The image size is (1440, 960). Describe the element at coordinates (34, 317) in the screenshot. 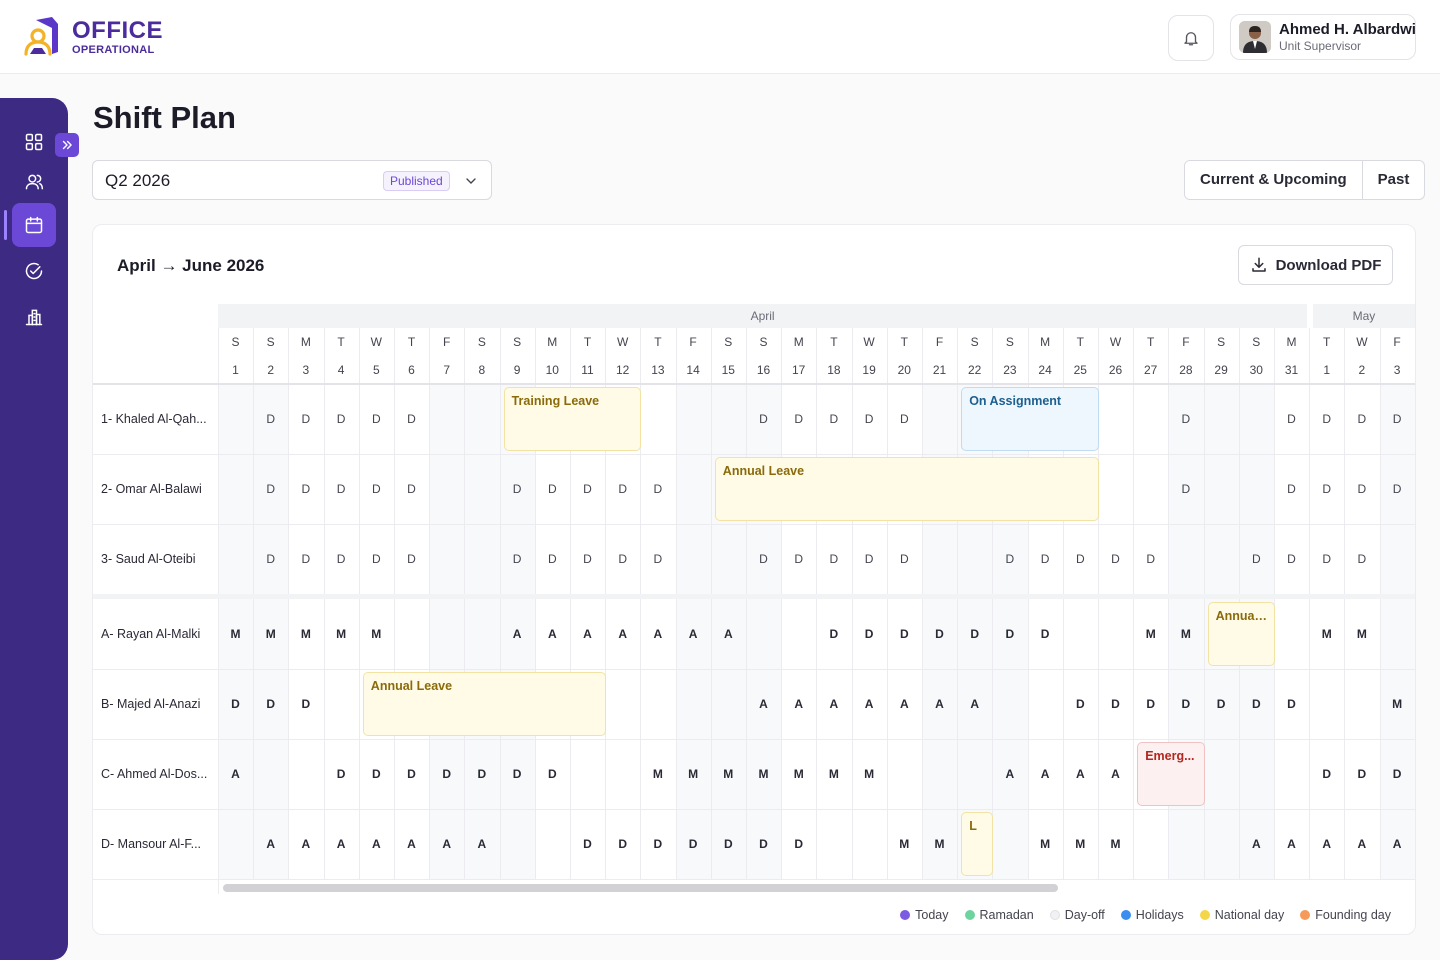

I see `sidebar-item-organization` at that location.